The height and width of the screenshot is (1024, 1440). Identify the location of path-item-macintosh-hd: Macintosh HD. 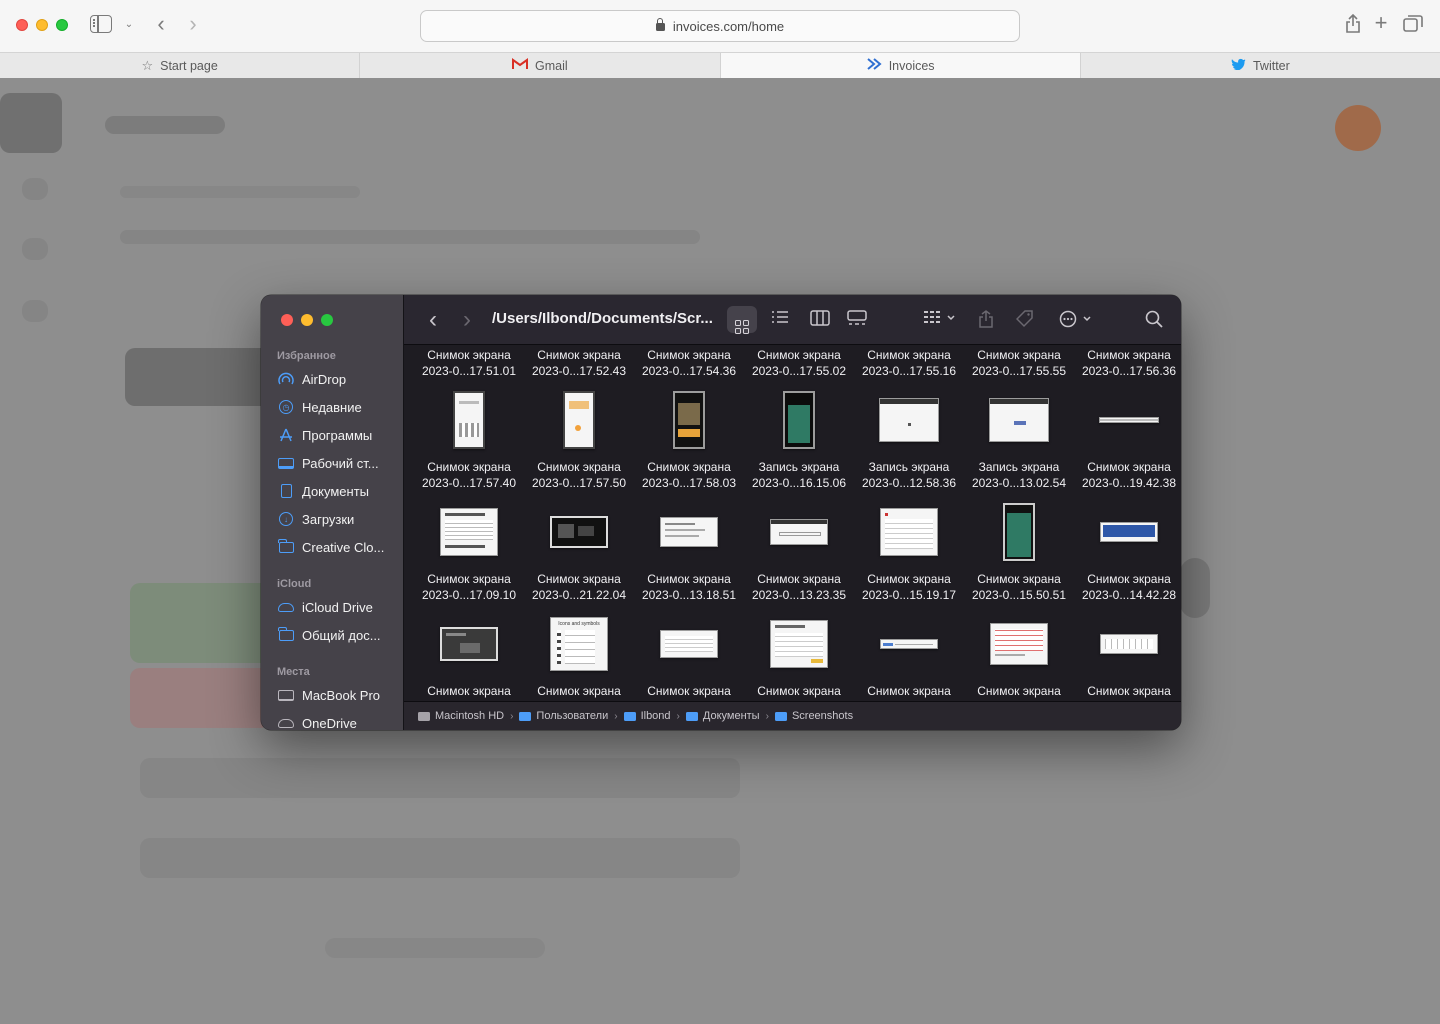
(461, 716).